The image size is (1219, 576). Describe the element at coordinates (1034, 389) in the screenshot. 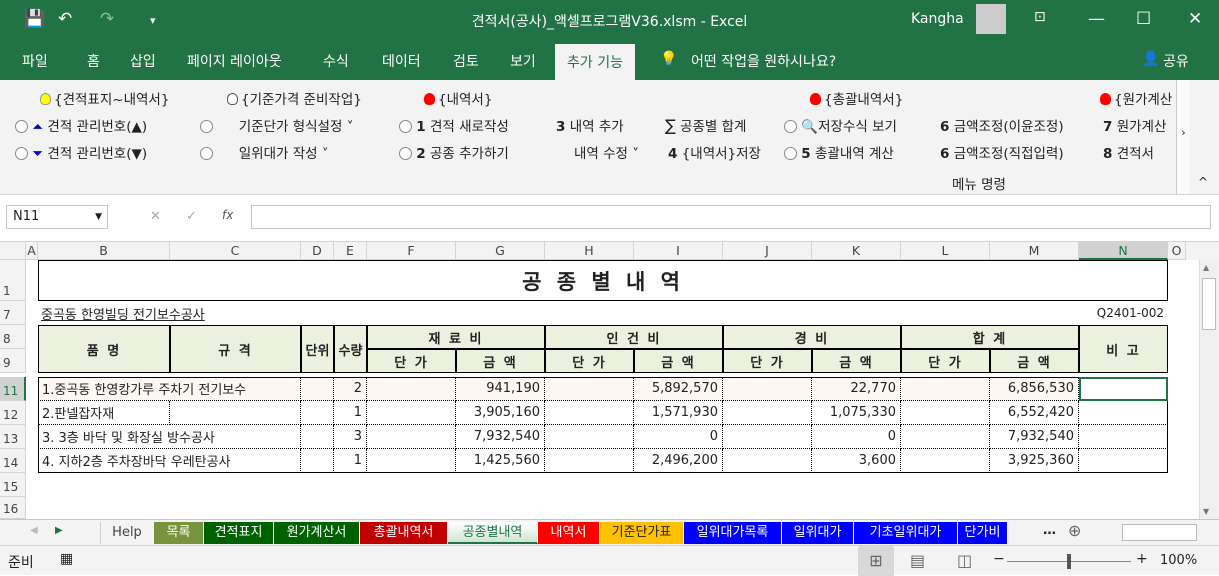

I see `item-total-amount: 6,856,530` at that location.